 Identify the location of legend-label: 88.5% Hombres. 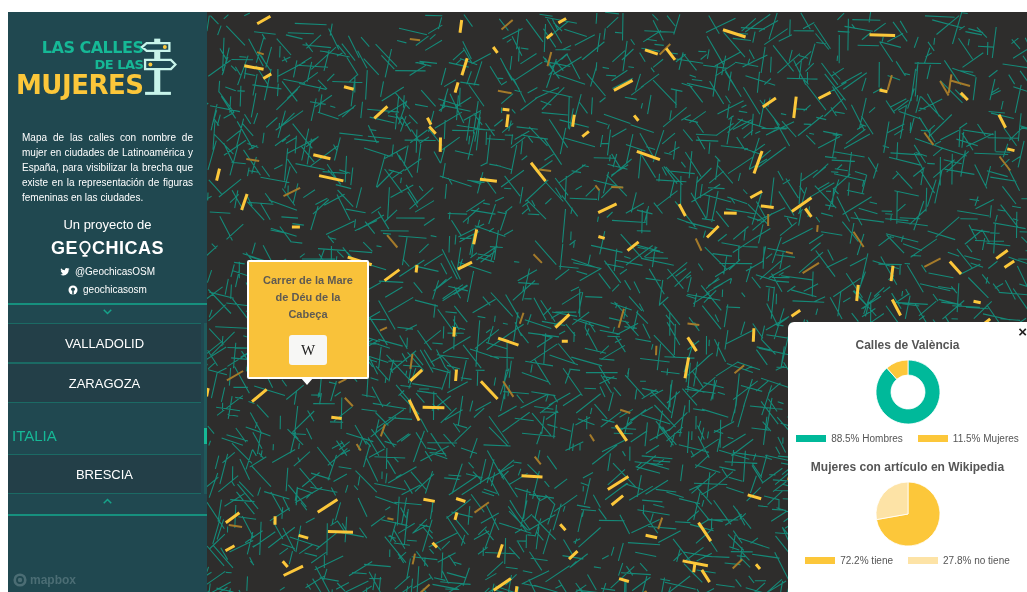
(867, 438).